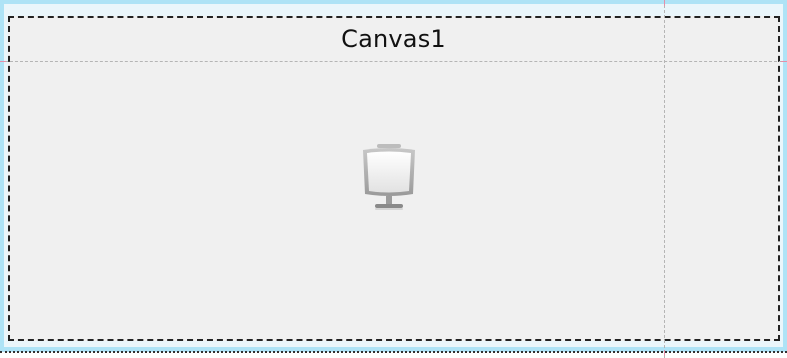 The width and height of the screenshot is (787, 358). I want to click on guide-marker-top, so click(664, 3).